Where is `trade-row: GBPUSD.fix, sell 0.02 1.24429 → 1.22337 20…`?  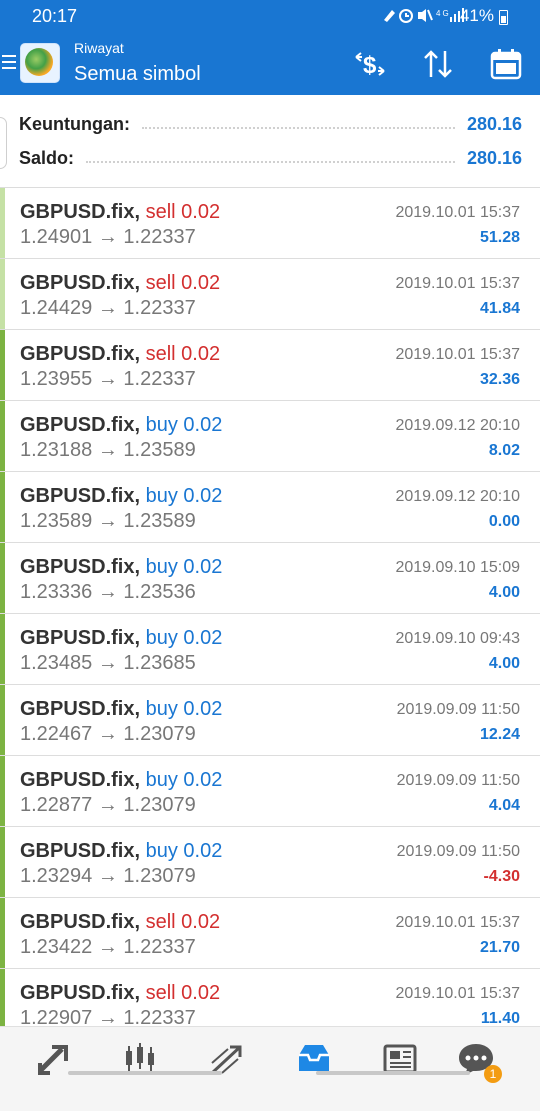 trade-row: GBPUSD.fix, sell 0.02 1.24429 → 1.22337 20… is located at coordinates (270, 294).